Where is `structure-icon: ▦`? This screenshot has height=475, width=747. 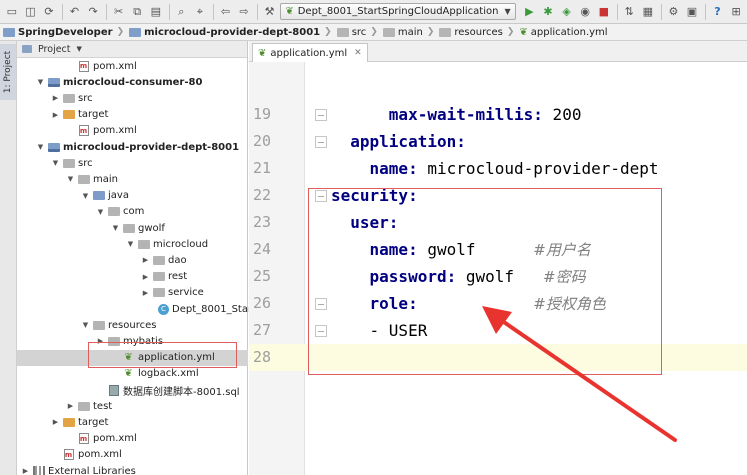
structure-icon: ▦ is located at coordinates (648, 11).